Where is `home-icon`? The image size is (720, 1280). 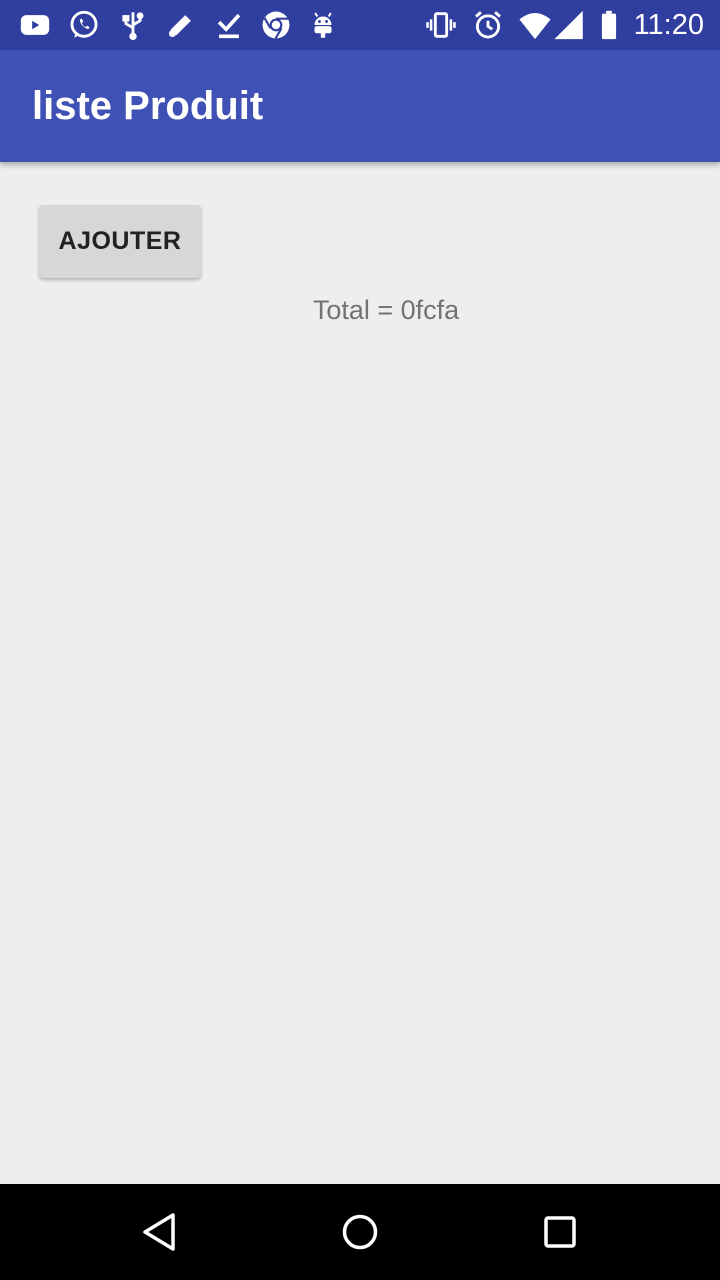
home-icon is located at coordinates (360, 1232).